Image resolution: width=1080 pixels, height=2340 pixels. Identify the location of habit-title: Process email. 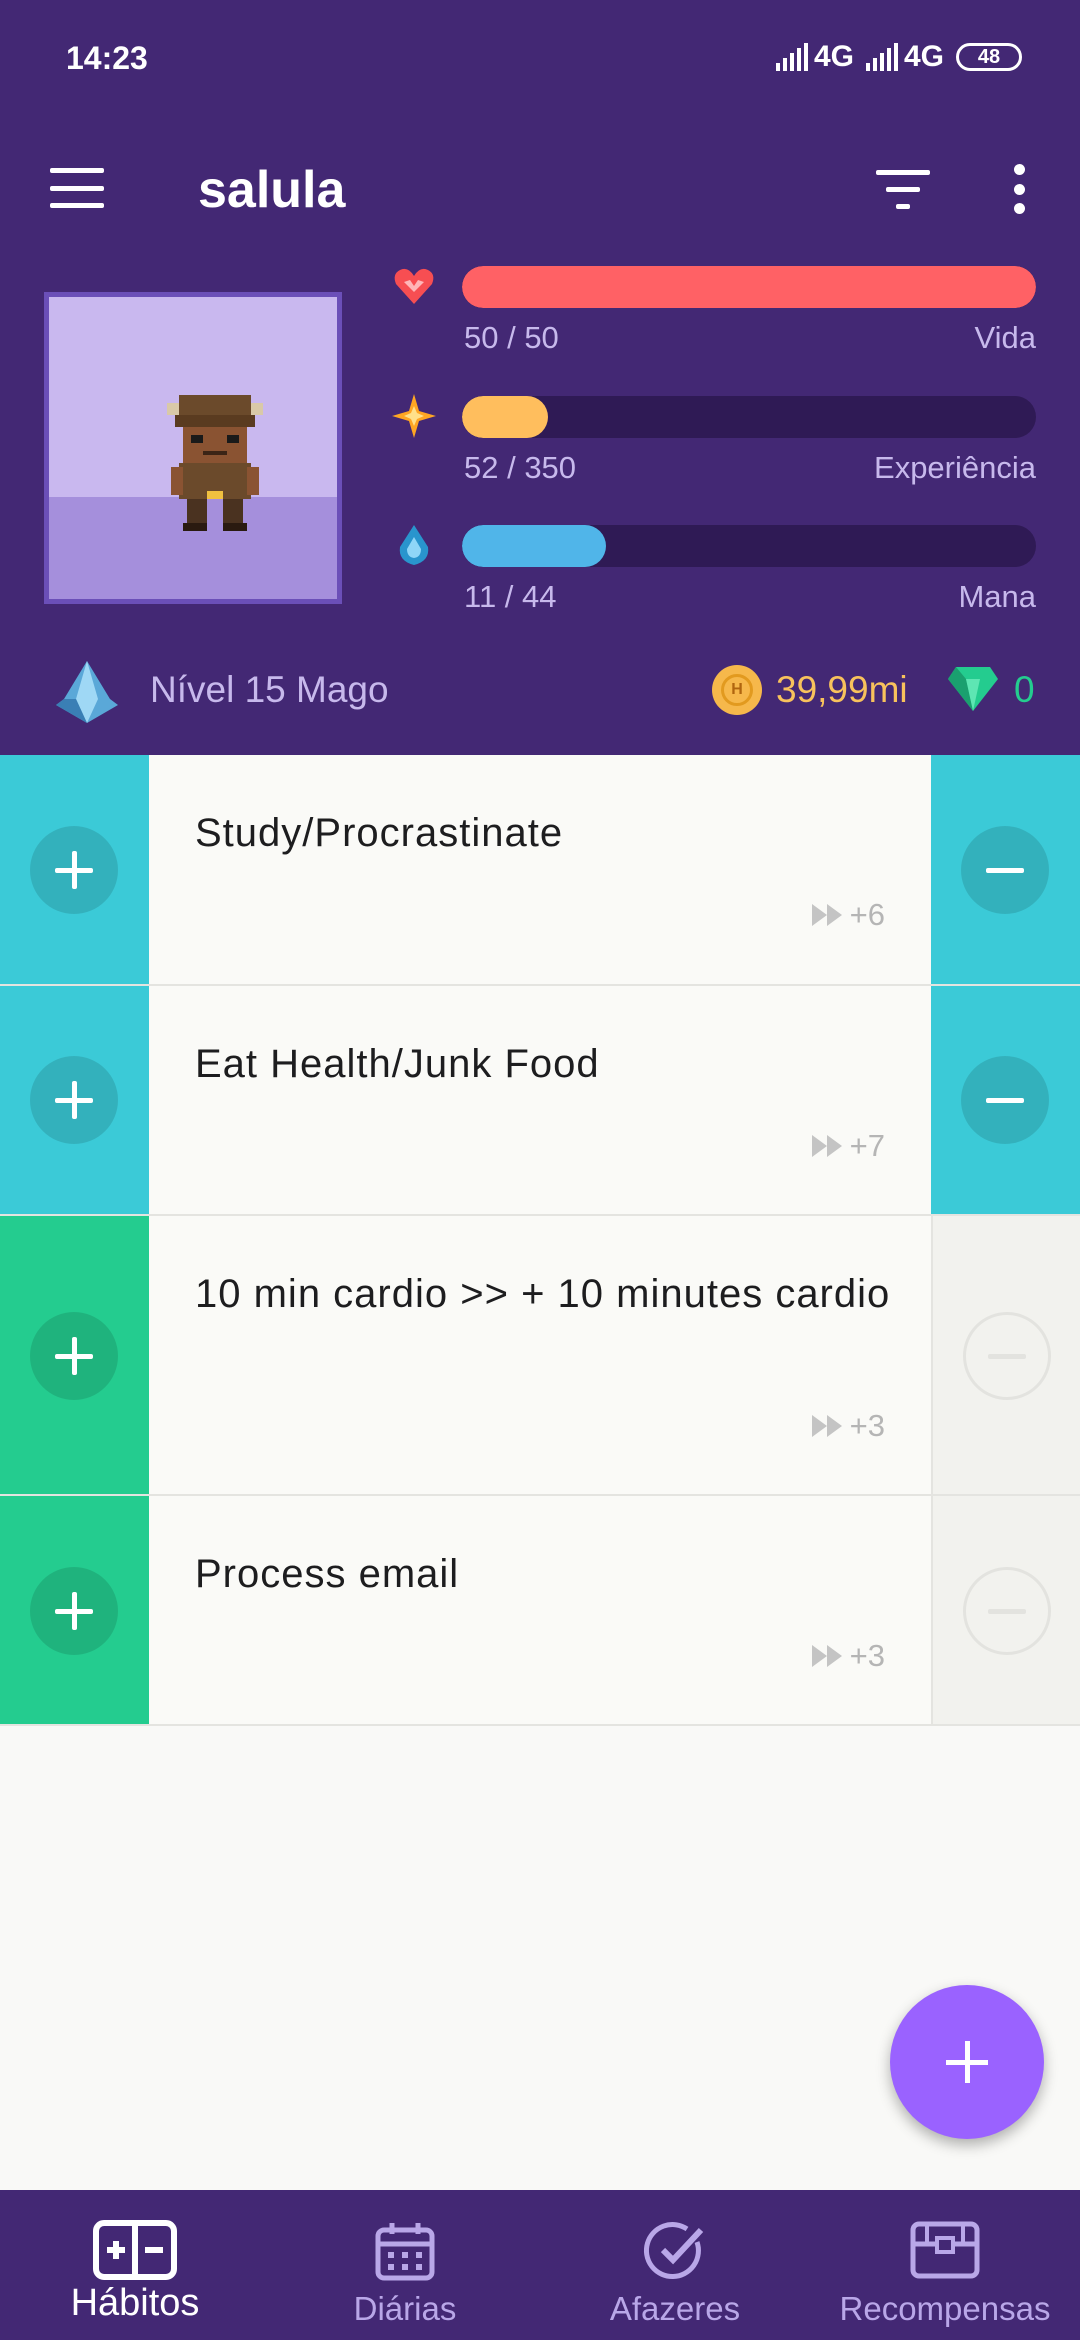
(327, 1574).